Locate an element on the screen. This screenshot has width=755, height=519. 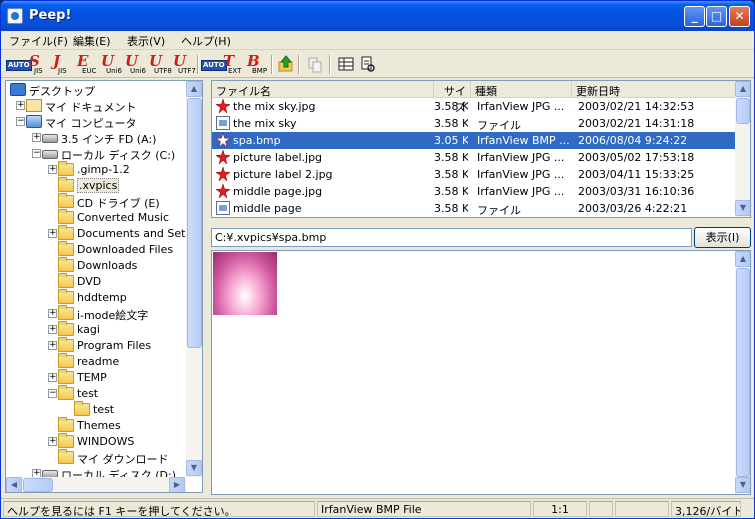
preview-scroll-thumb is located at coordinates (743, 372).